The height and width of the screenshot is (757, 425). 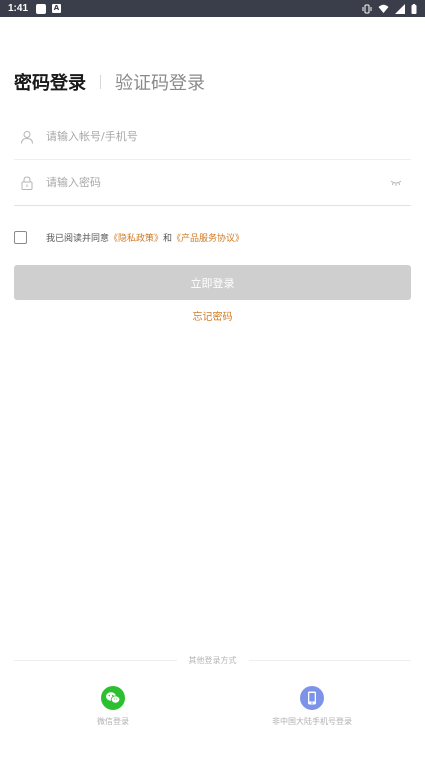 I want to click on login-tabs: 密码登录 验证码登录, so click(x=109, y=82).